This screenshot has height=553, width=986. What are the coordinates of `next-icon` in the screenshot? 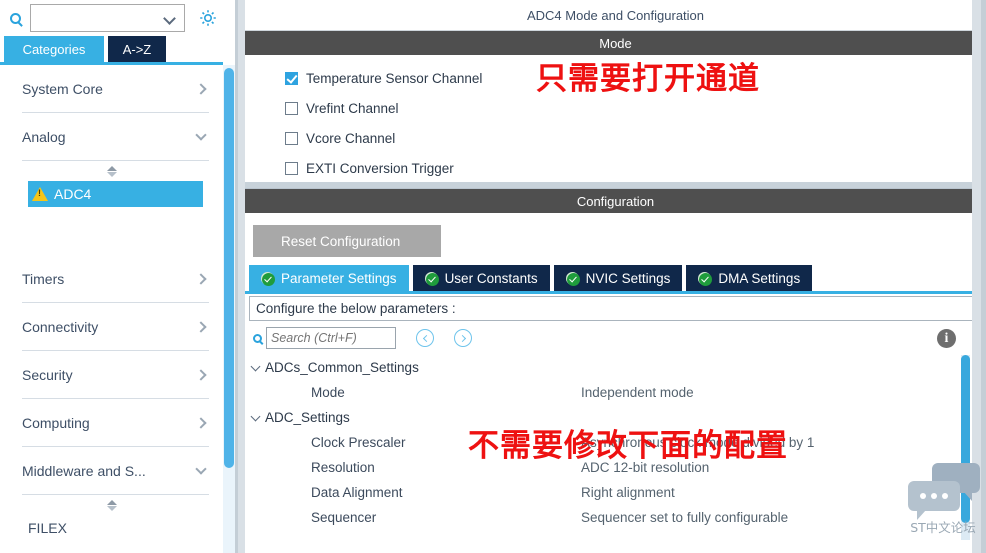 It's located at (463, 338).